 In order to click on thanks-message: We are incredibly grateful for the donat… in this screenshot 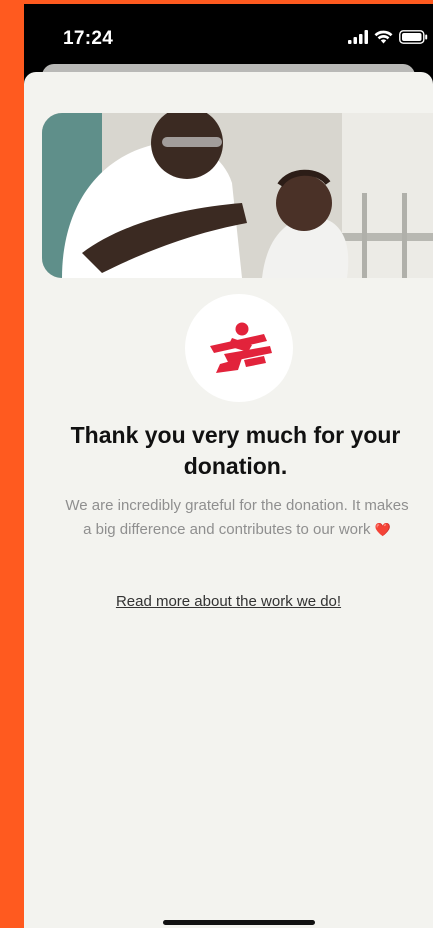, I will do `click(237, 518)`.